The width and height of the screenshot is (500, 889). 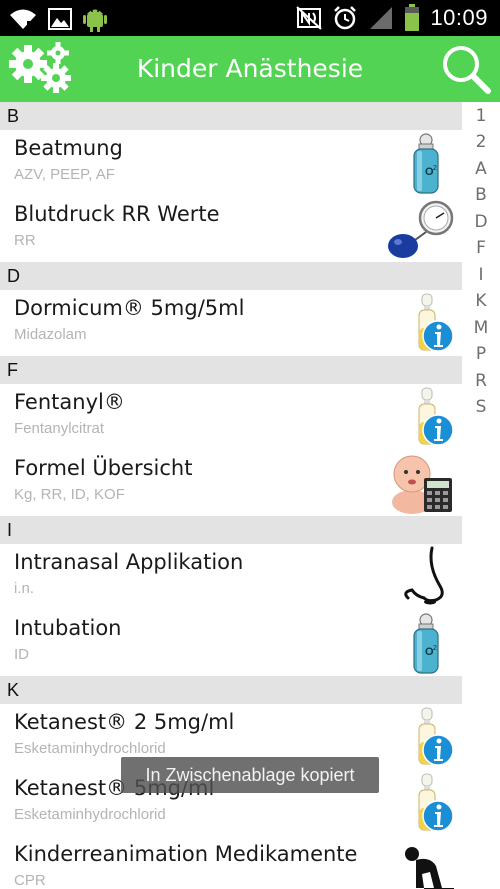 What do you see at coordinates (459, 17) in the screenshot?
I see `clock-time: 10:09` at bounding box center [459, 17].